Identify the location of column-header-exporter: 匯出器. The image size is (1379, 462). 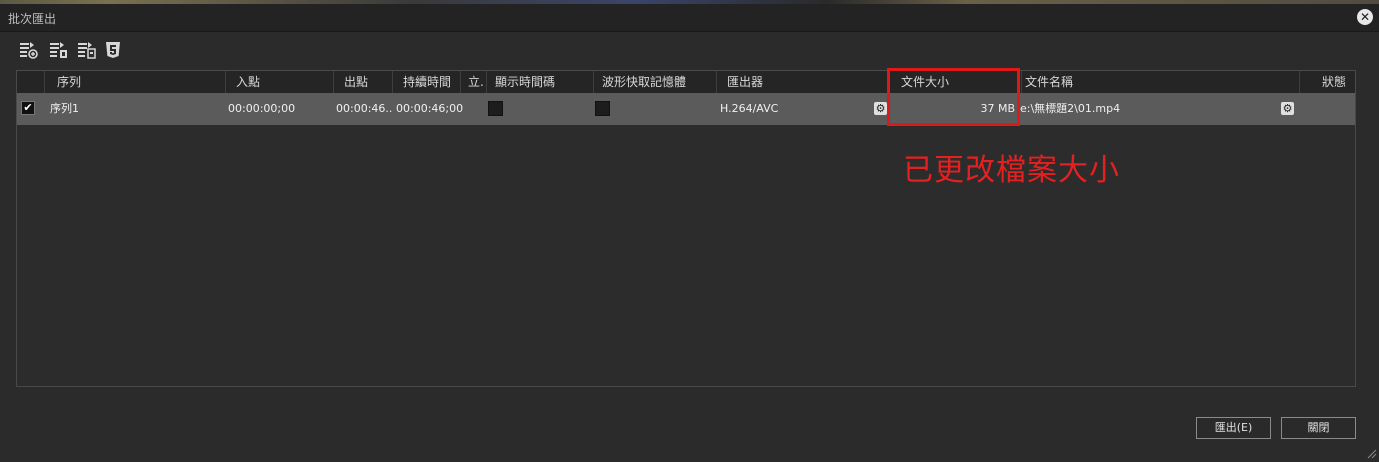
(803, 82).